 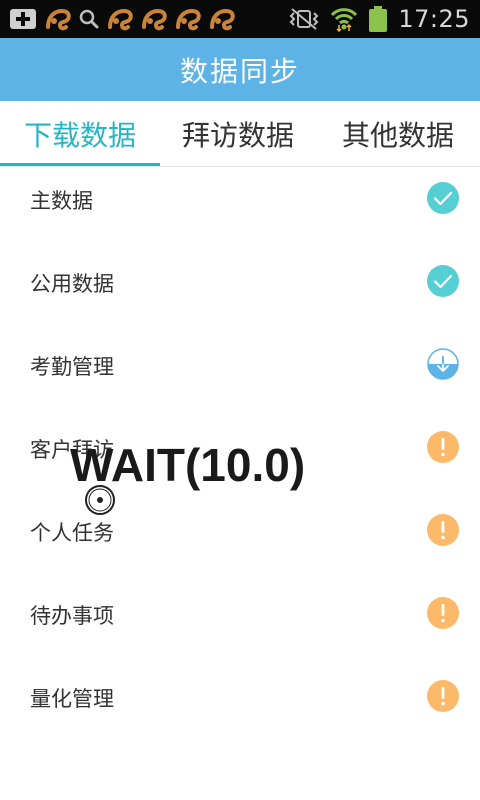 I want to click on list-item-label: 考勤管理, so click(x=72, y=366).